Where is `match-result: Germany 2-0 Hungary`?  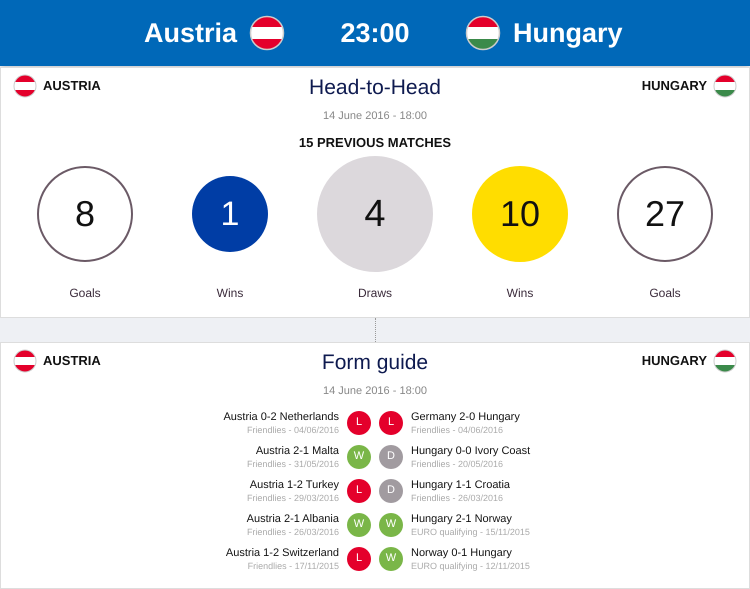 match-result: Germany 2-0 Hungary is located at coordinates (465, 417).